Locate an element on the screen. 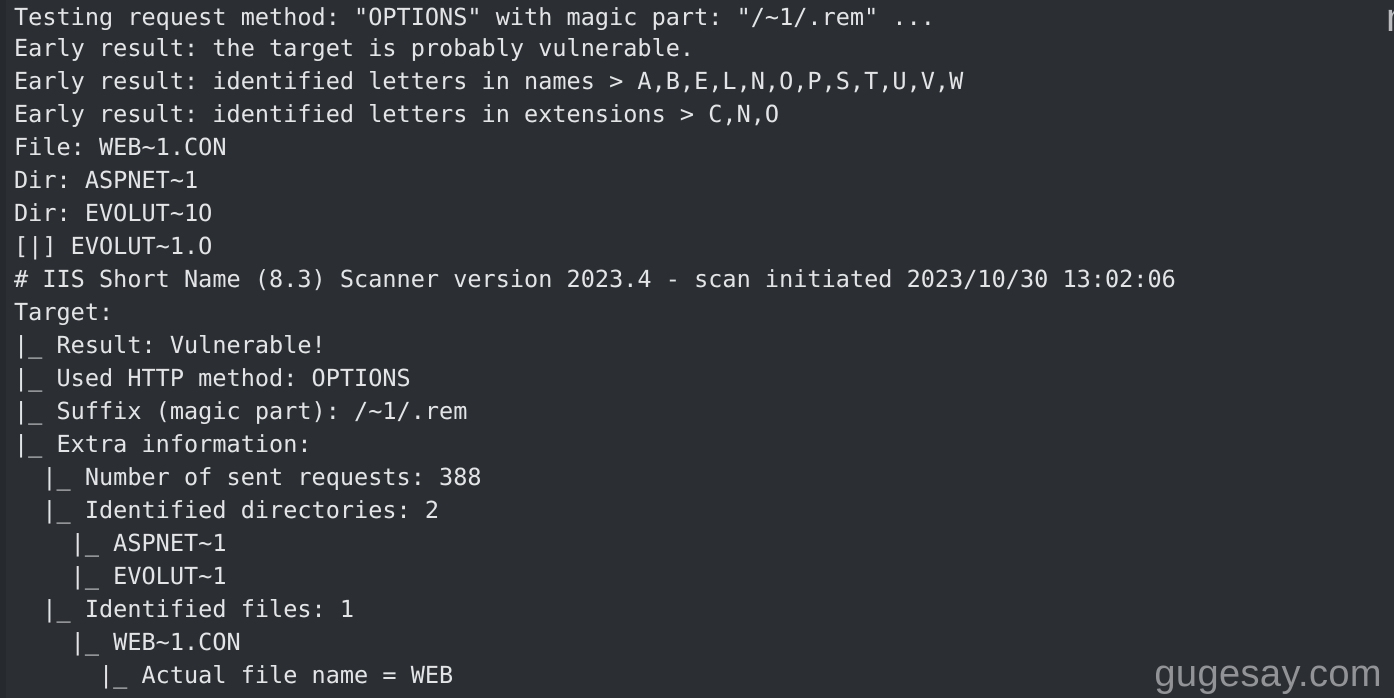 This screenshot has width=1394, height=698. terminal-line: |_ Result: Vulnerable! is located at coordinates (170, 345).